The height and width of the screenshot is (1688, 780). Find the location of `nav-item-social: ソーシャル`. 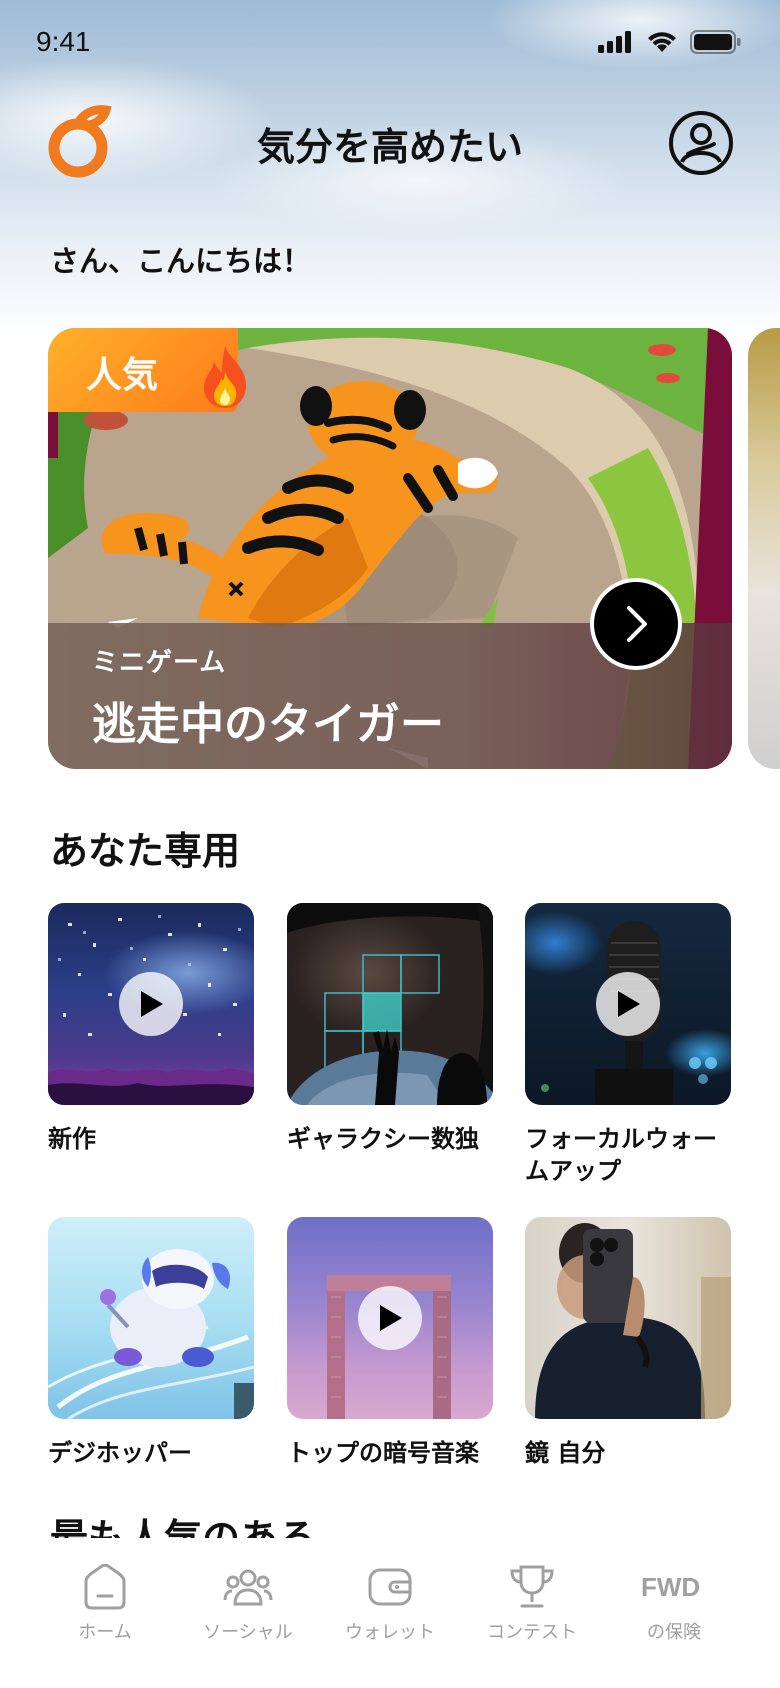

nav-item-social: ソーシャル is located at coordinates (248, 1604).